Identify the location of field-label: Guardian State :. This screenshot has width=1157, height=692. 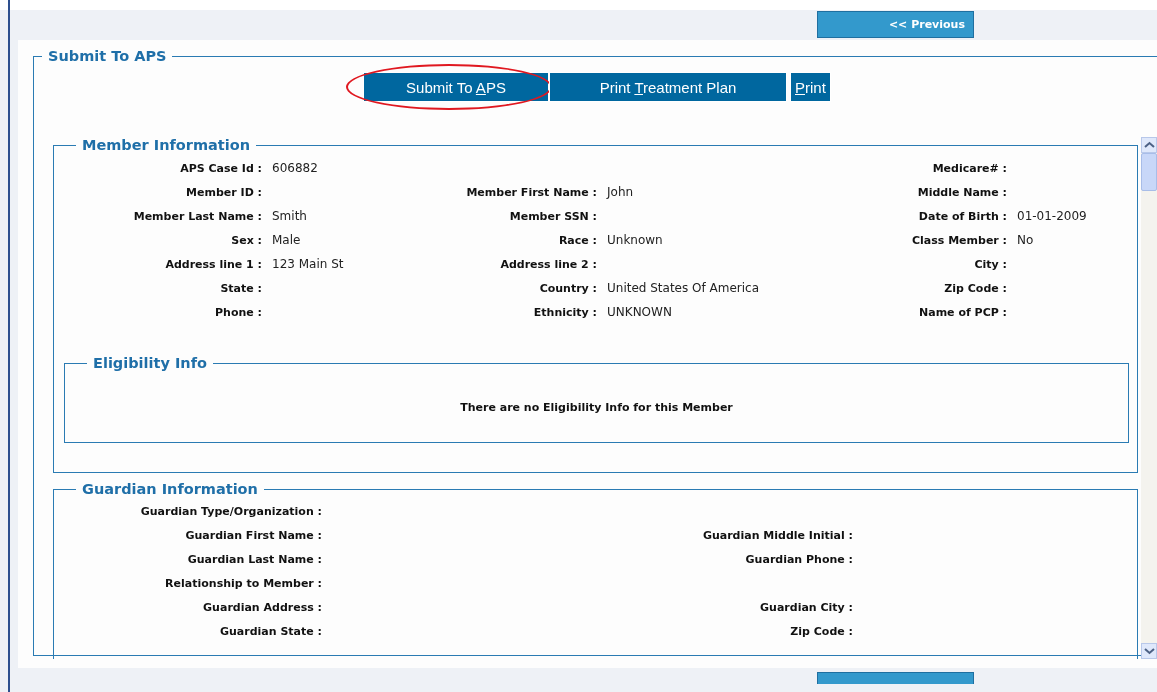
(271, 631).